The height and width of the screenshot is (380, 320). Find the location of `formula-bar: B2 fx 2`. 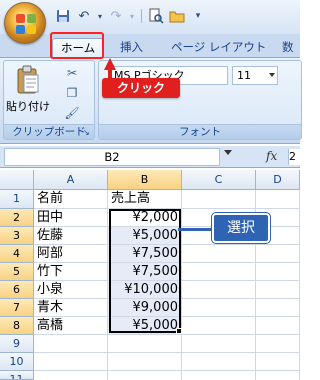

formula-bar: B2 fx 2 is located at coordinates (151, 157).